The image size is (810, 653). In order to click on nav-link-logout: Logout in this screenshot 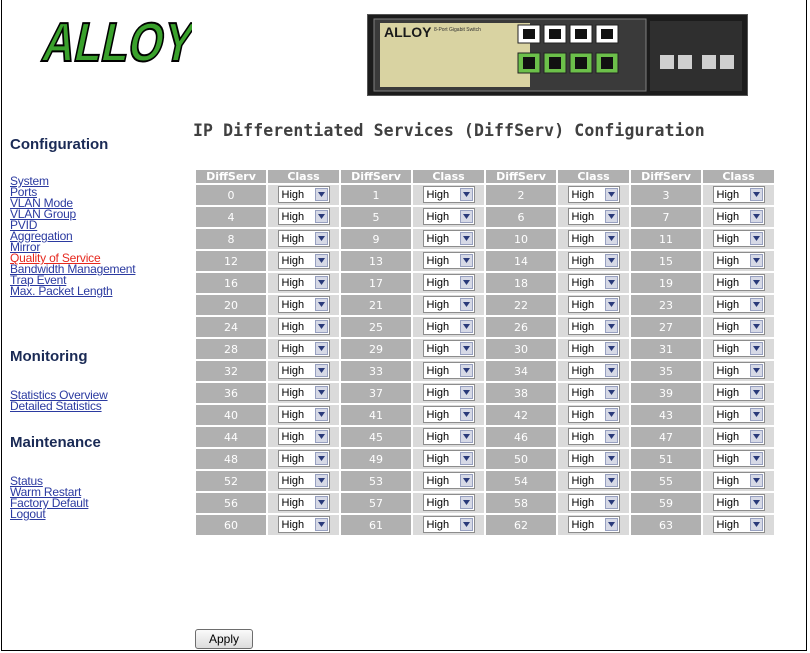, I will do `click(49, 514)`.